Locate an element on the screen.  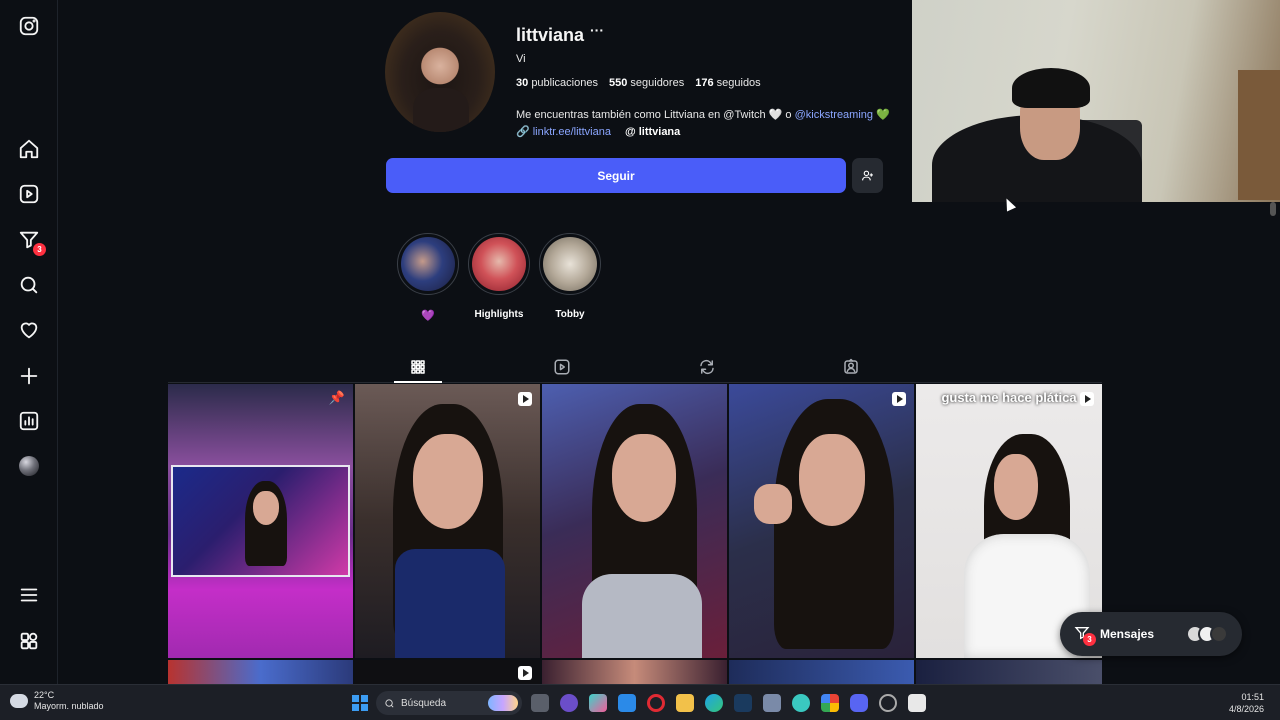
profile-avatar is located at coordinates (29, 466).